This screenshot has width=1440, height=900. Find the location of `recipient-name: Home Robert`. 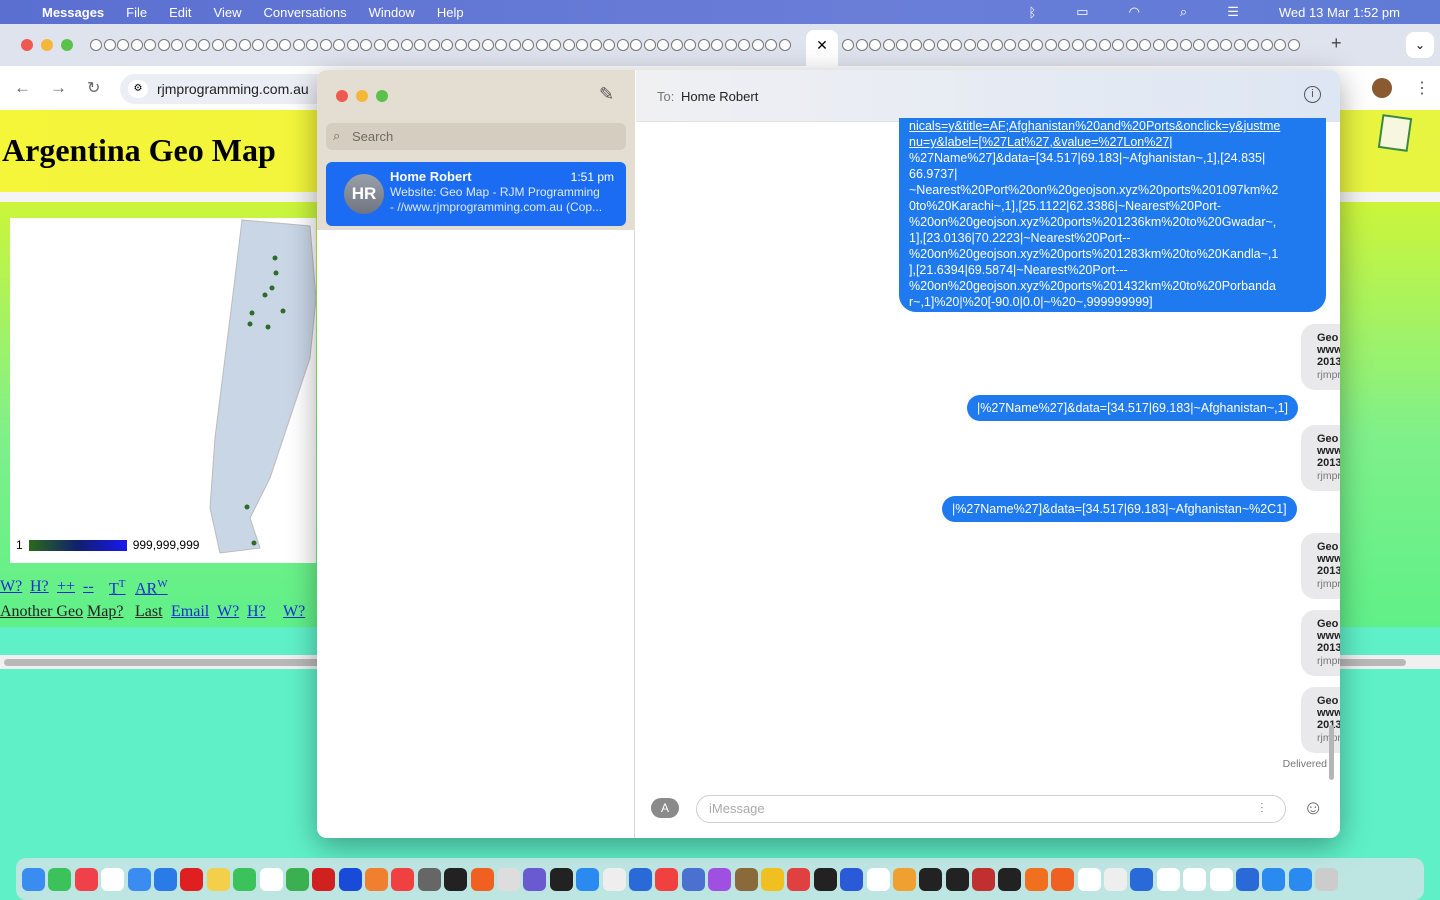

recipient-name: Home Robert is located at coordinates (719, 96).